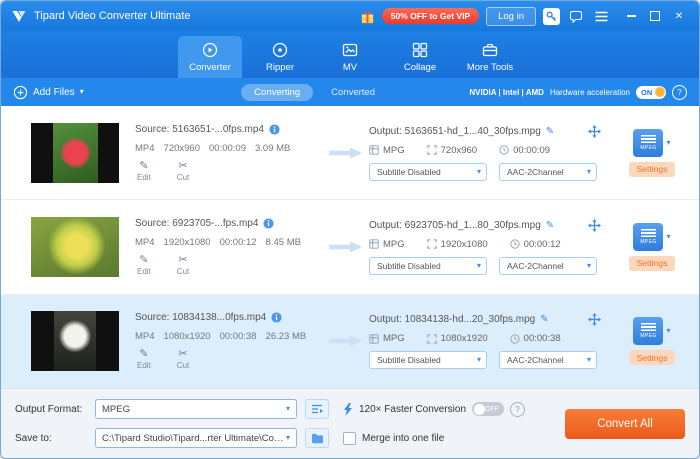  Describe the element at coordinates (515, 339) in the screenshot. I see `clock-icon` at that location.